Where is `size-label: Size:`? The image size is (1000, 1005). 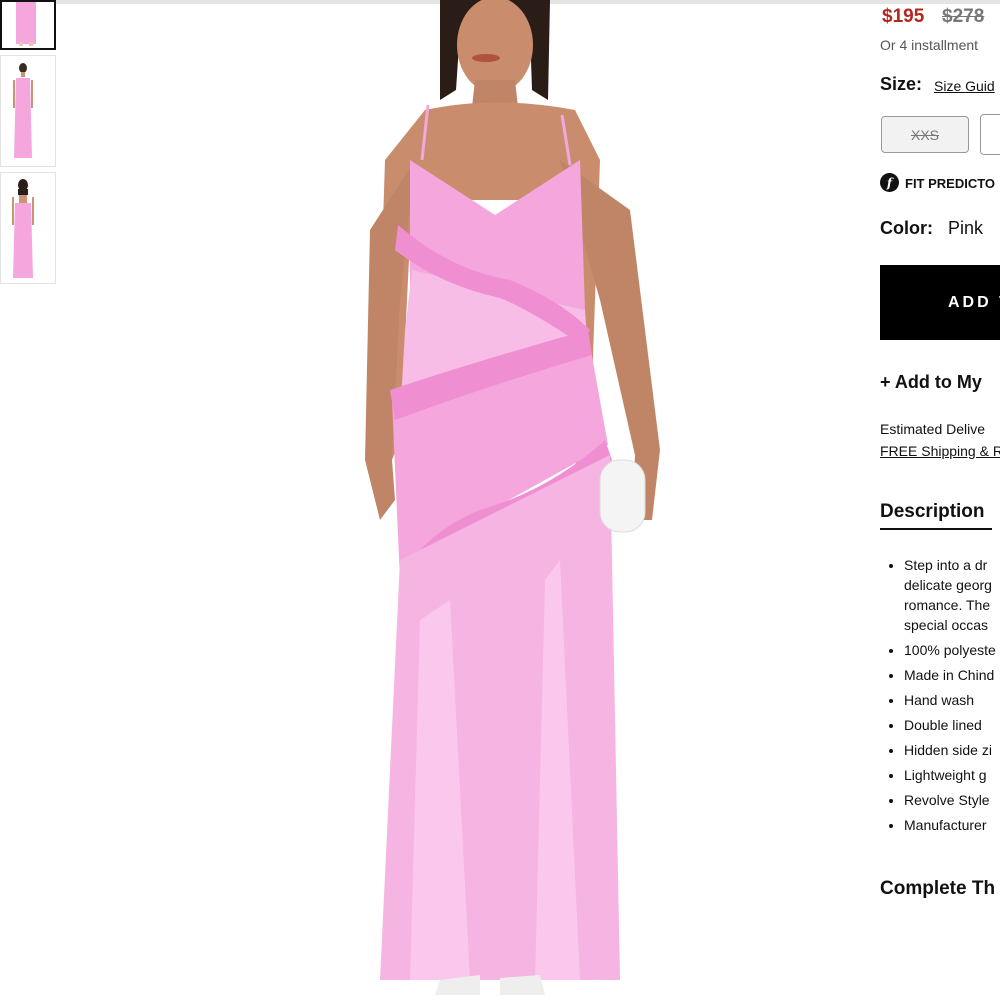 size-label: Size: is located at coordinates (901, 84).